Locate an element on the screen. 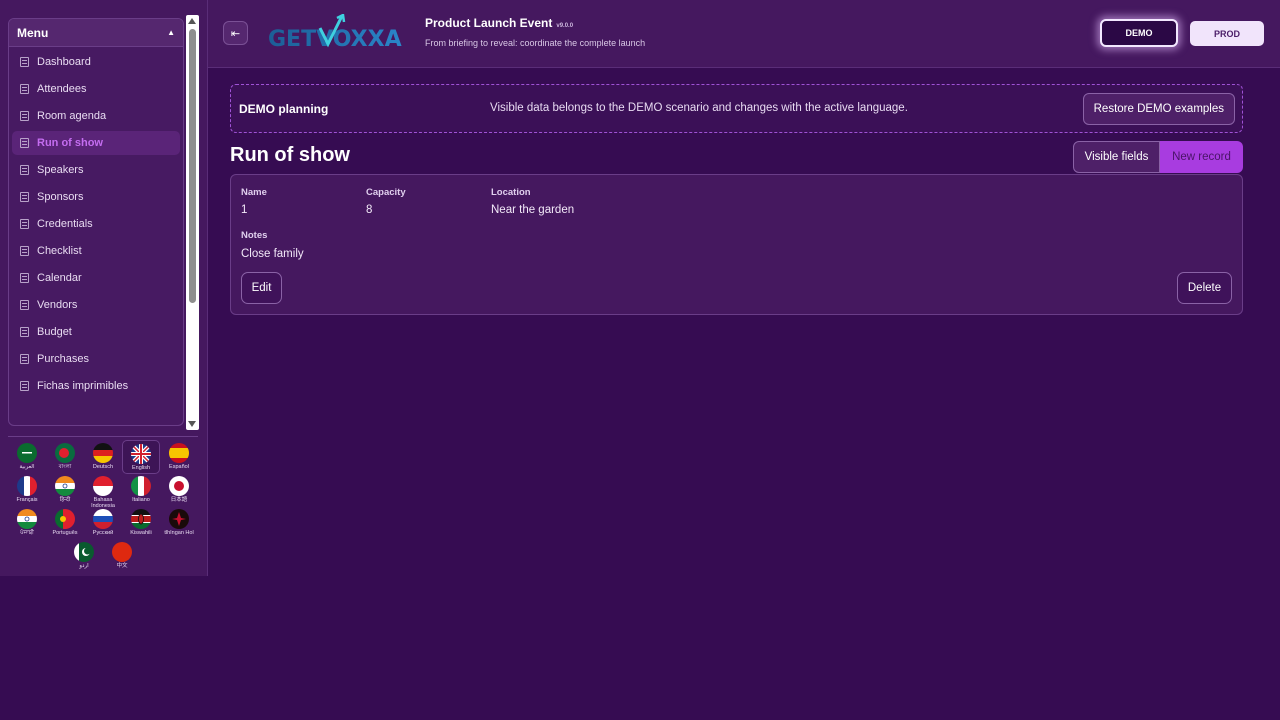 The image size is (1280, 720). collapse-menu-icon: ⇤ is located at coordinates (235, 33).